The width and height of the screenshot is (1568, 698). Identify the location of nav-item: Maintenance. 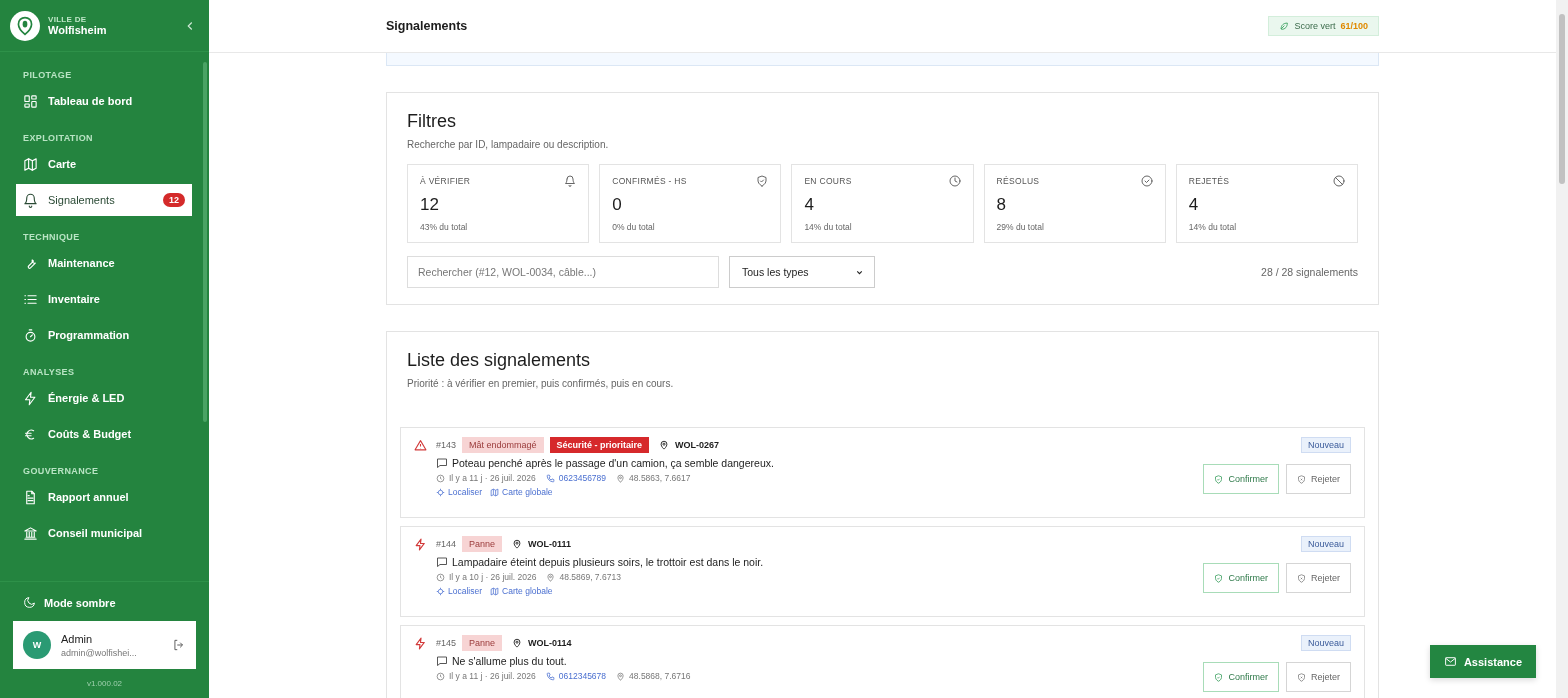
(104, 263).